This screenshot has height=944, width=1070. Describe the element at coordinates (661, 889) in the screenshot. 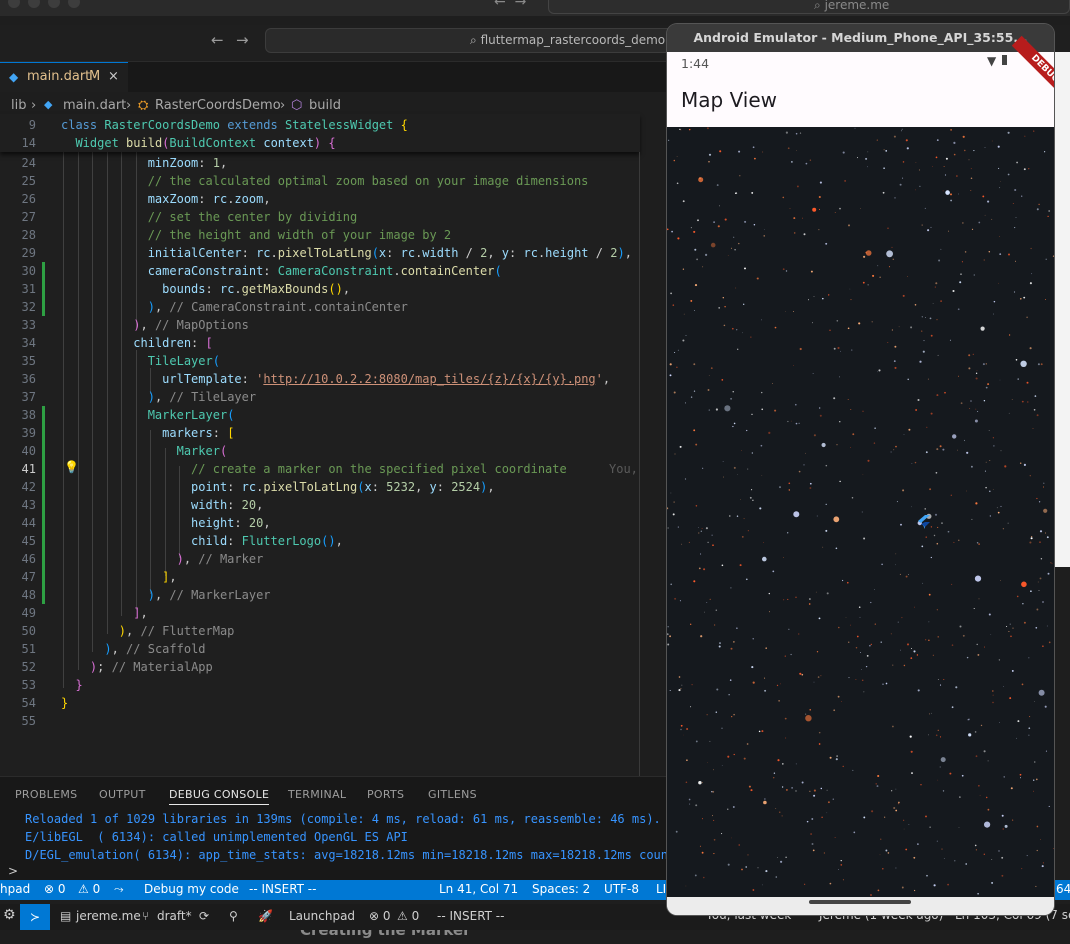

I see `status-eol: LI` at that location.